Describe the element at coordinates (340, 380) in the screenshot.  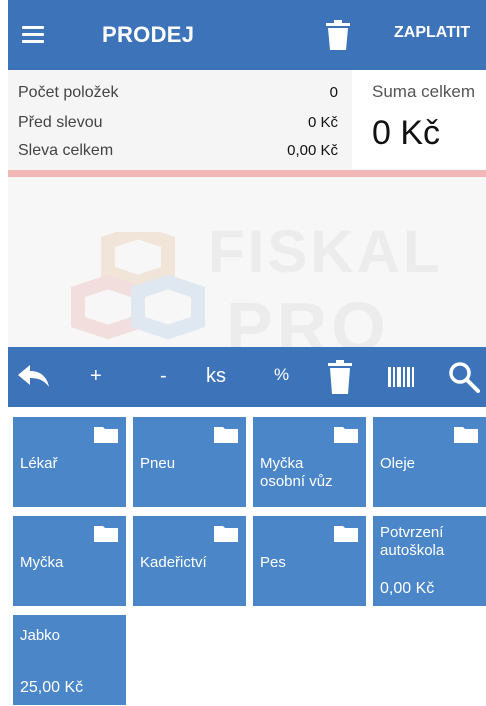
I see `toolbar-trash-icon` at that location.